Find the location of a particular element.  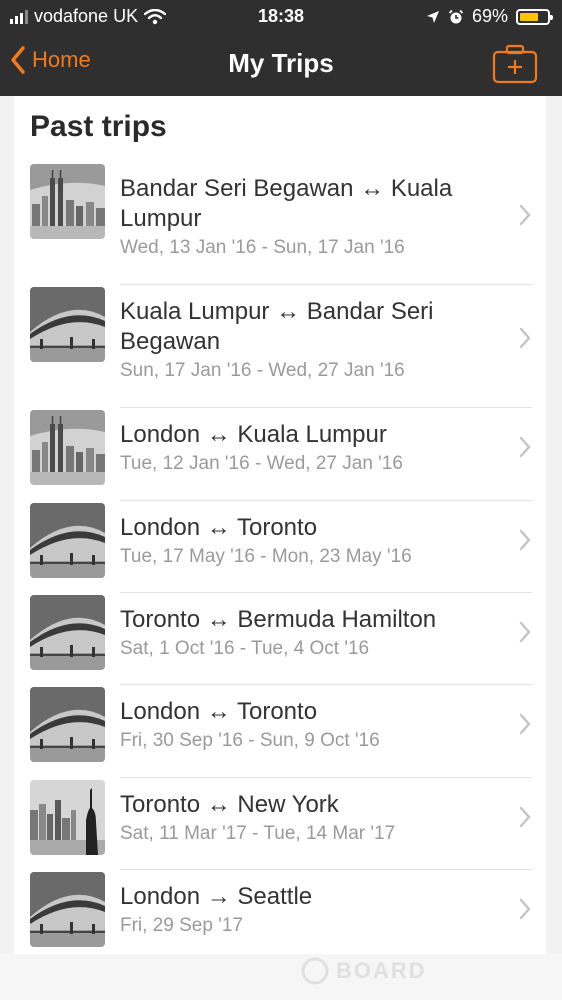

status-right: 69% is located at coordinates (489, 16).